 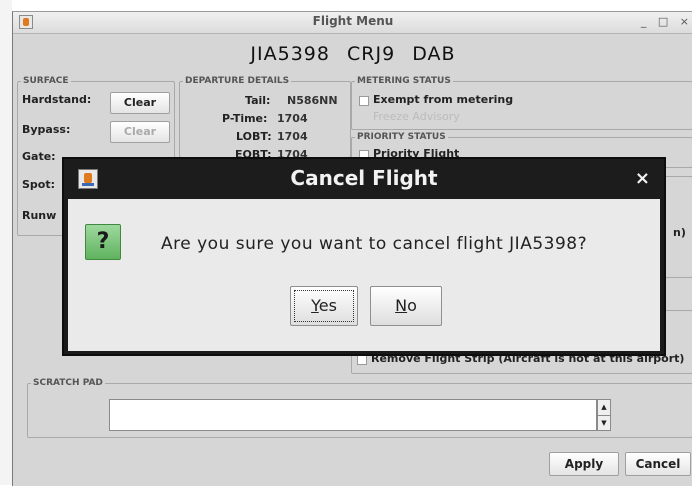 I want to click on window-title: Flight Menu, so click(x=353, y=21).